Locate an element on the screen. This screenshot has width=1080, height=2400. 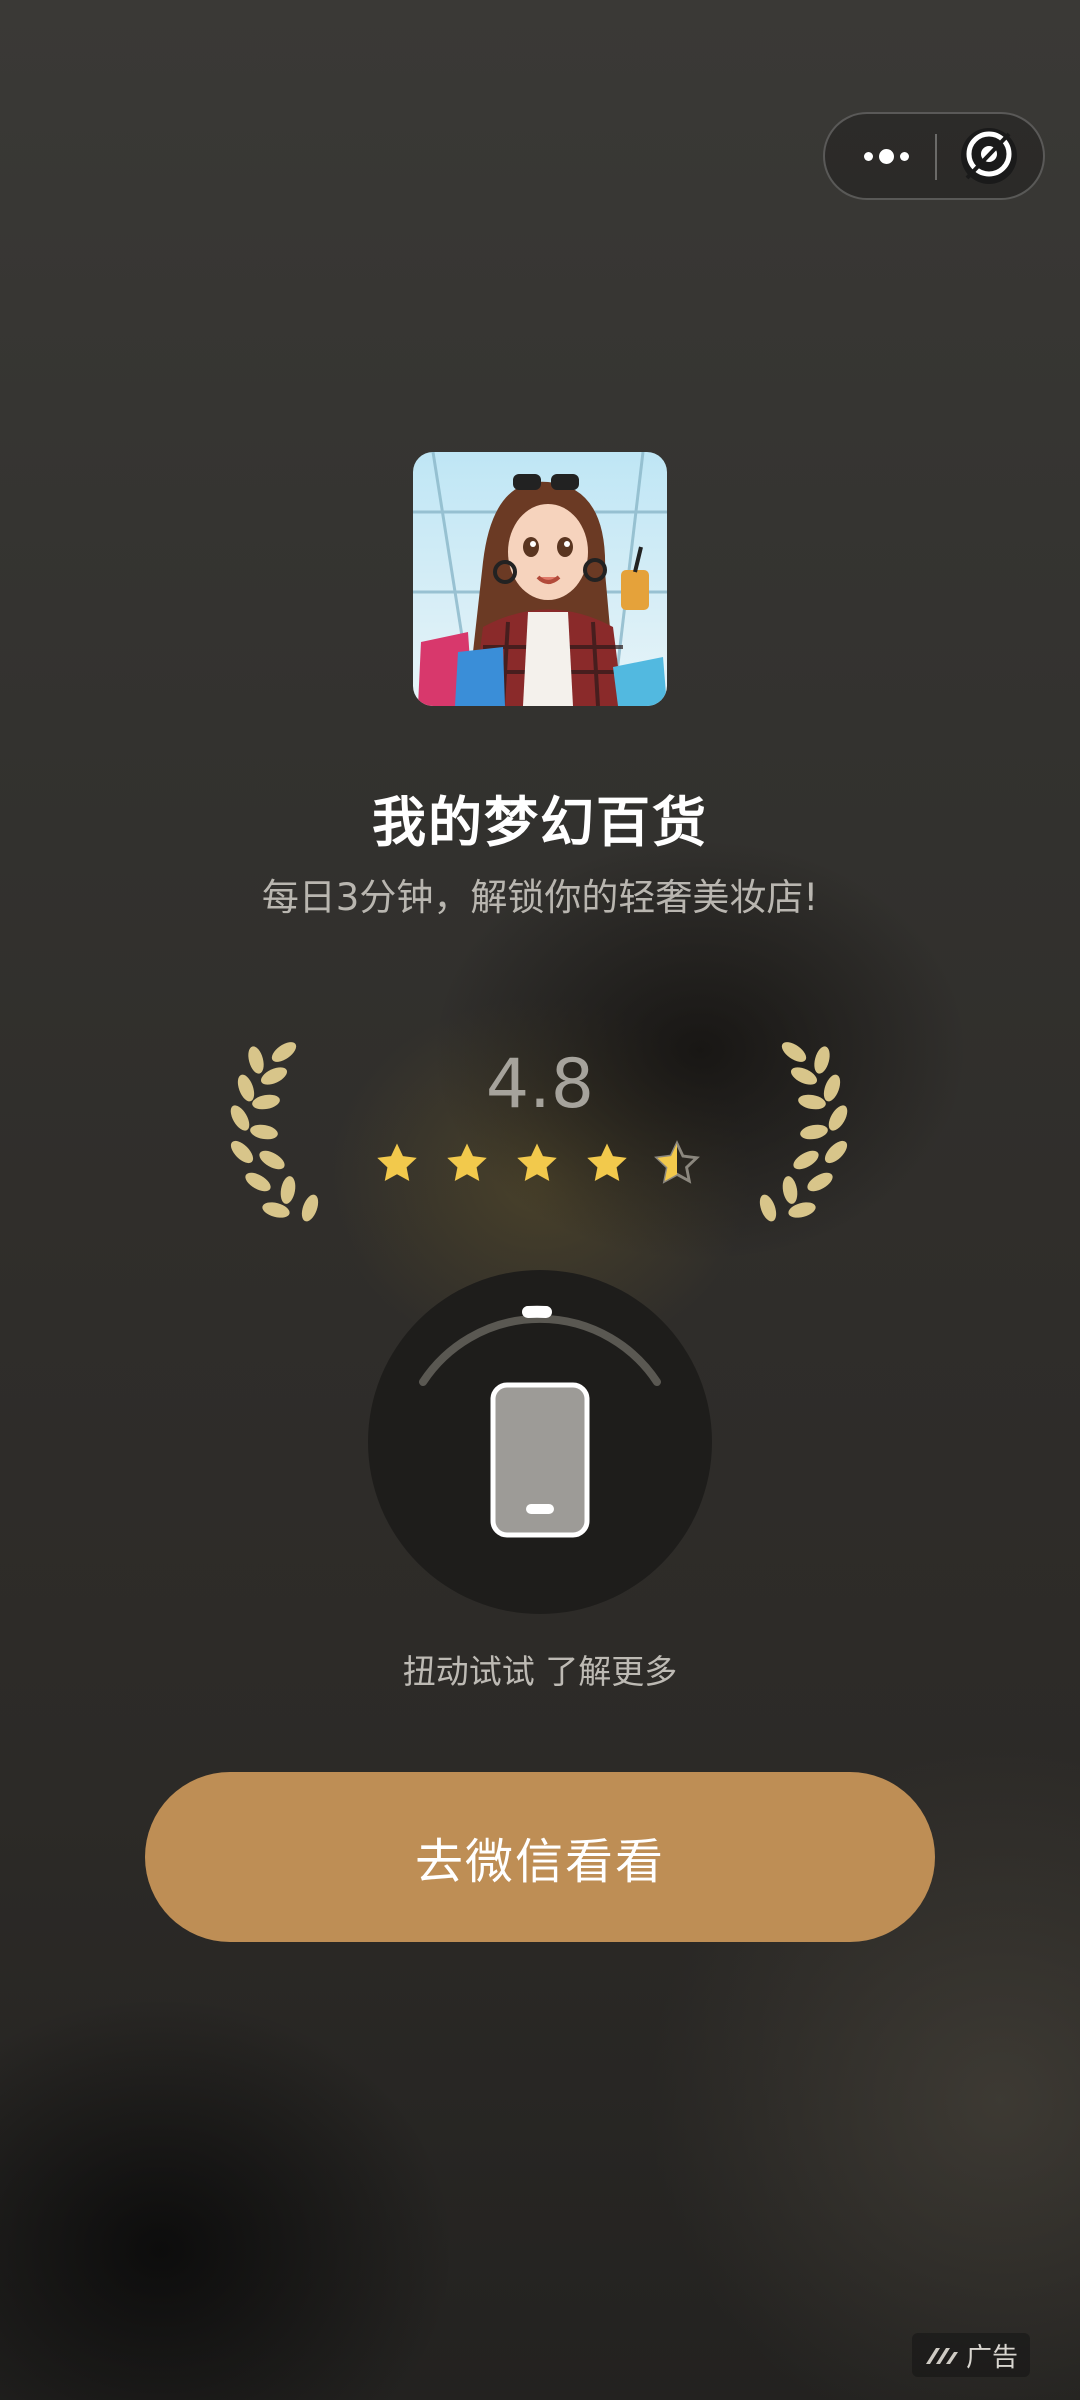
star-rating is located at coordinates (544, 1166).